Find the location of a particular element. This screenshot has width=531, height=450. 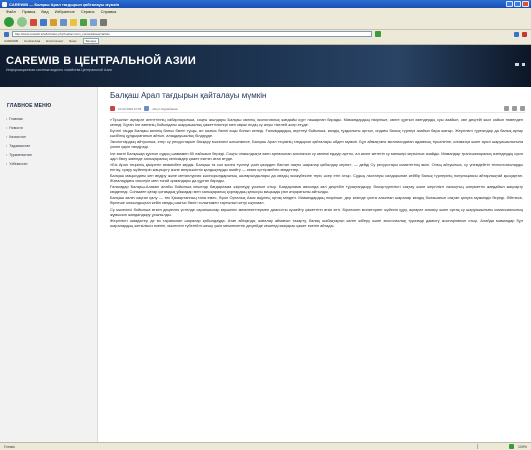

favorite-link: CAREWIB is located at coordinates (11, 41).